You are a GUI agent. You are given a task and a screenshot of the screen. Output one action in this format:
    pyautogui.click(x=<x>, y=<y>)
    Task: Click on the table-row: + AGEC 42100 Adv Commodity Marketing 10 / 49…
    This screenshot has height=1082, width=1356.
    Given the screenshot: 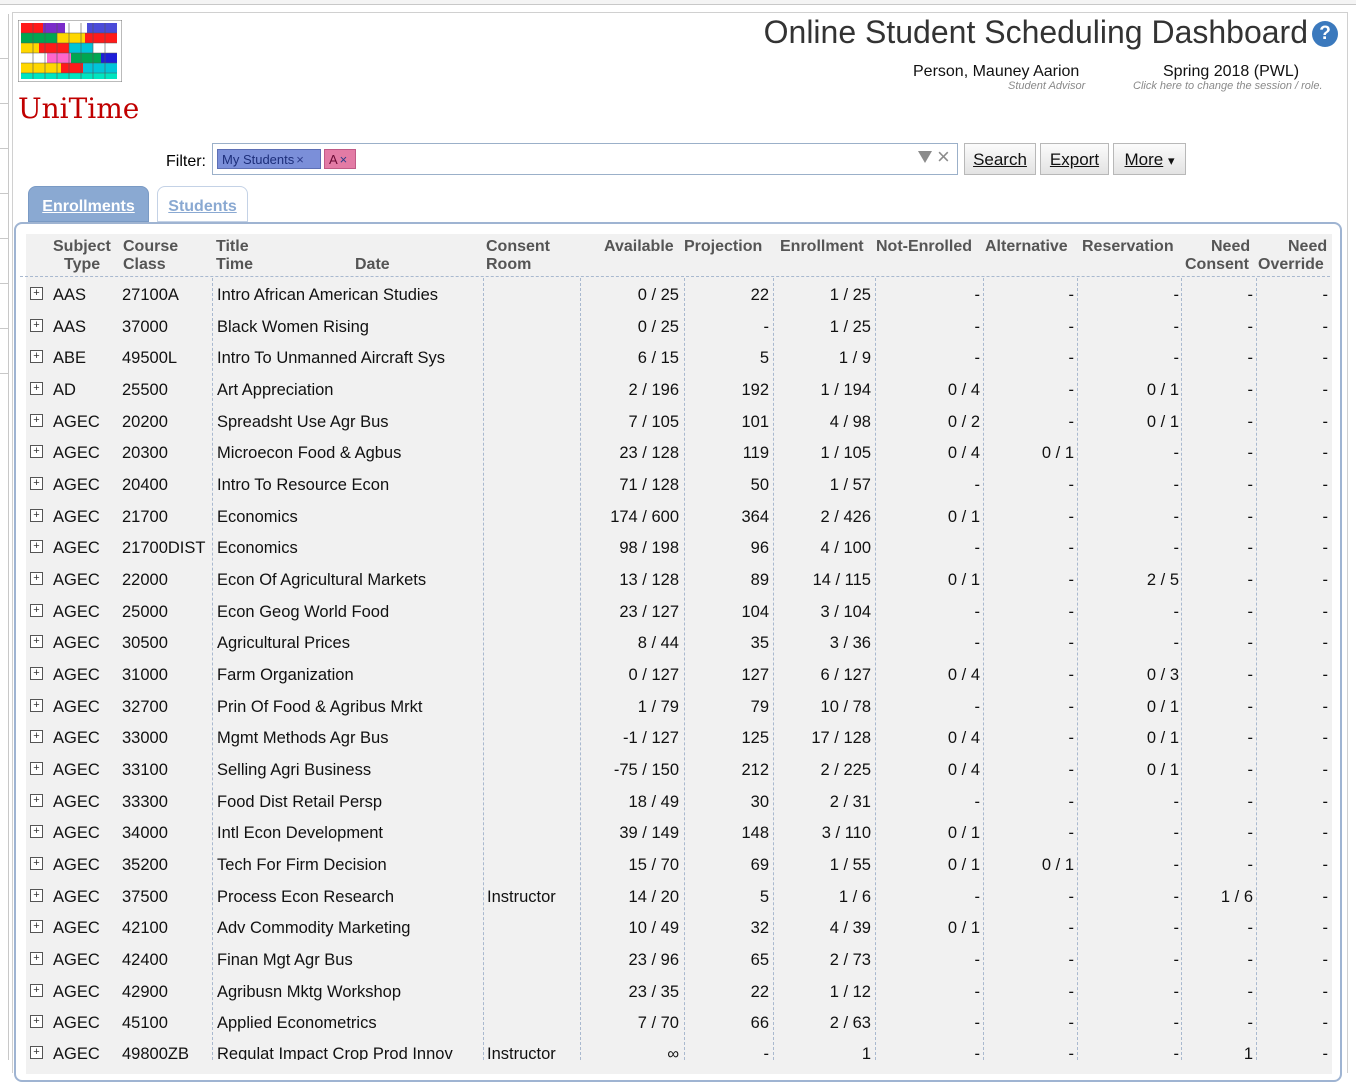 What is the action you would take?
    pyautogui.click(x=679, y=928)
    